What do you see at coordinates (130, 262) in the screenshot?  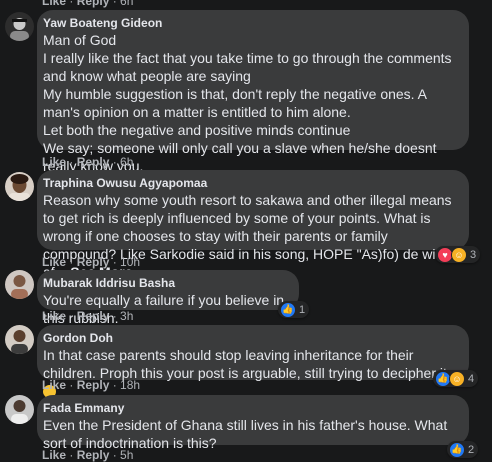 I see `timestamp: 10h` at bounding box center [130, 262].